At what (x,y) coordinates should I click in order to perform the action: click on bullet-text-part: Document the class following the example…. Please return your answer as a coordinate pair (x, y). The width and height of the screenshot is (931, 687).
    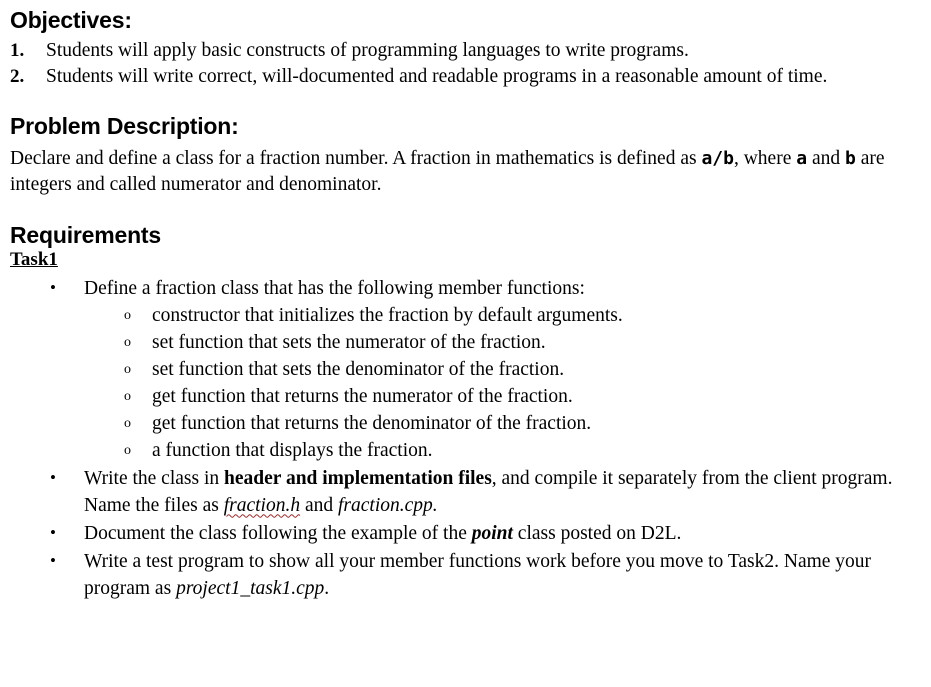
    Looking at the image, I should click on (278, 534).